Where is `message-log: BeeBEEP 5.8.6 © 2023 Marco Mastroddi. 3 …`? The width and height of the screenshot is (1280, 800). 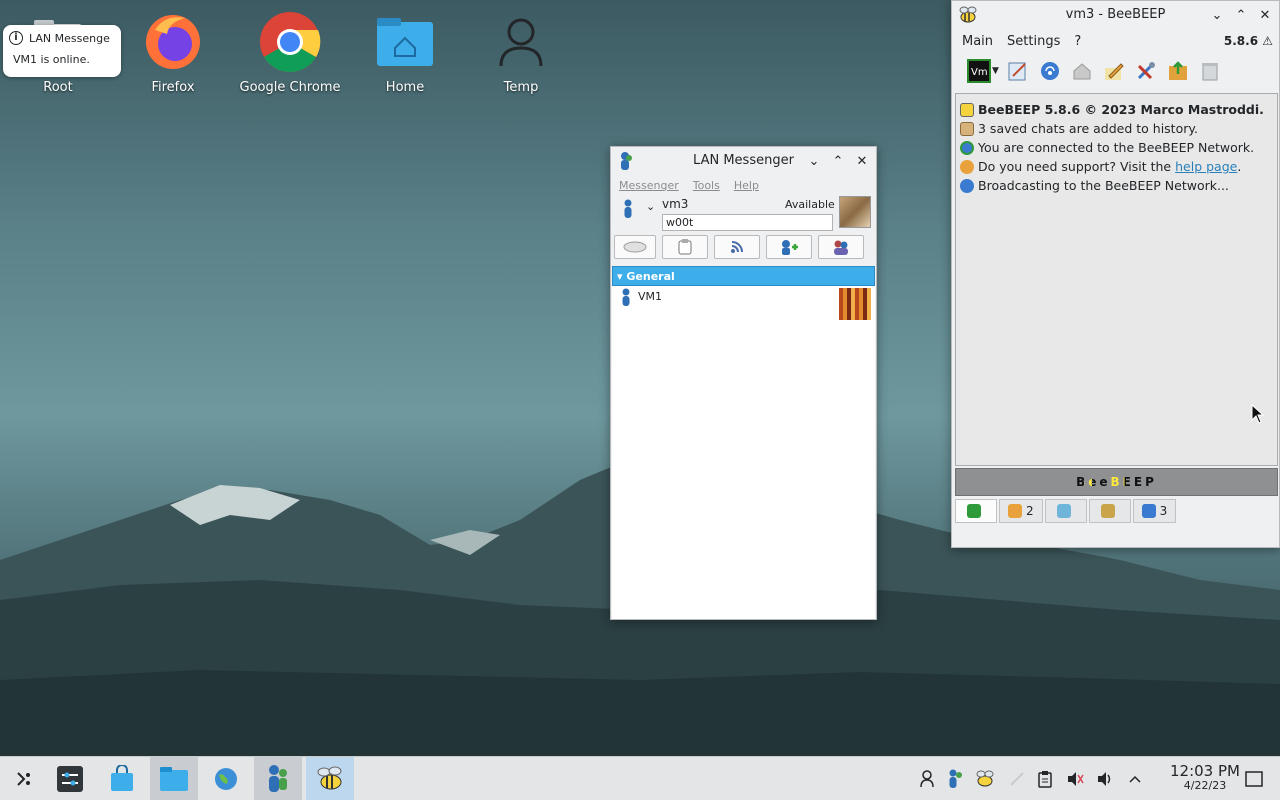 message-log: BeeBEEP 5.8.6 © 2023 Marco Mastroddi. 3 … is located at coordinates (1116, 279).